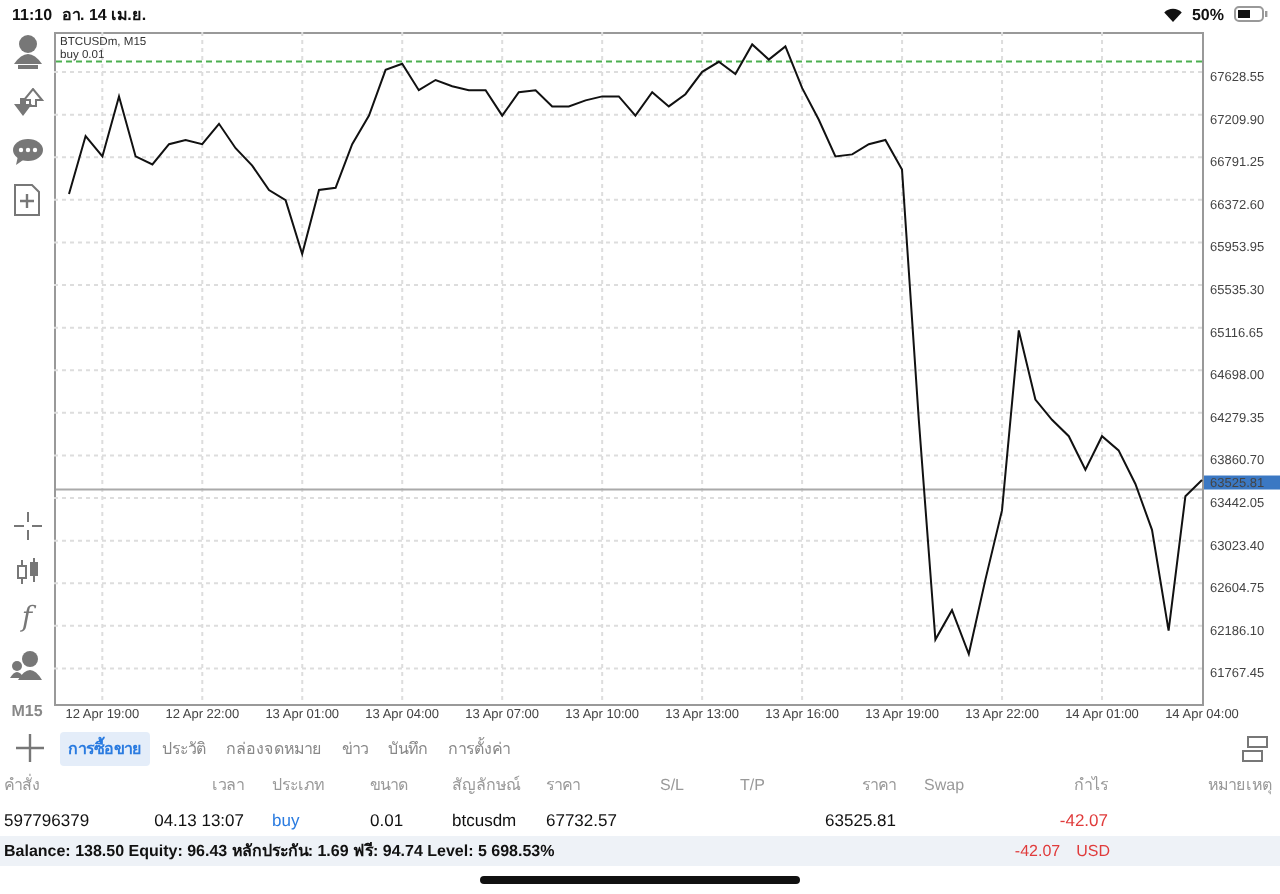  What do you see at coordinates (1240, 786) in the screenshot?
I see `column-header: หมายเหตุ` at bounding box center [1240, 786].